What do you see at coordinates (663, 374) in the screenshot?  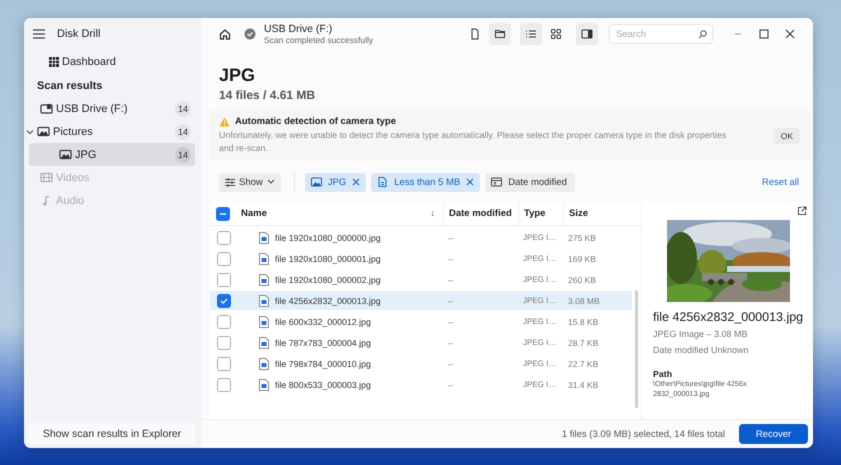 I see `path-label: Path` at bounding box center [663, 374].